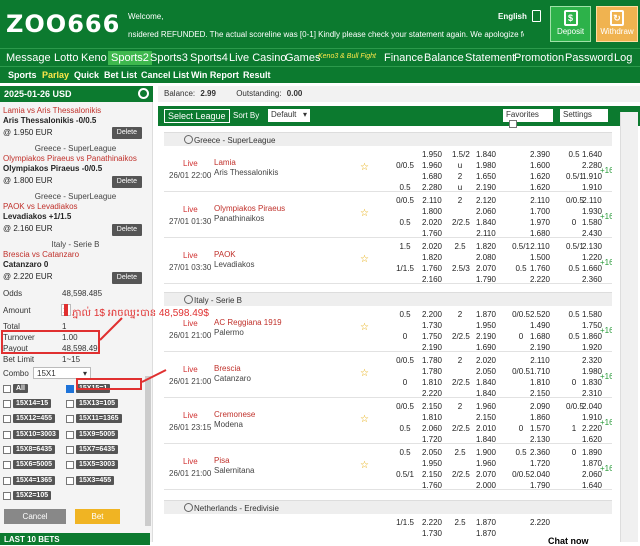  I want to click on nav-sports3: Sports3, so click(169, 58).